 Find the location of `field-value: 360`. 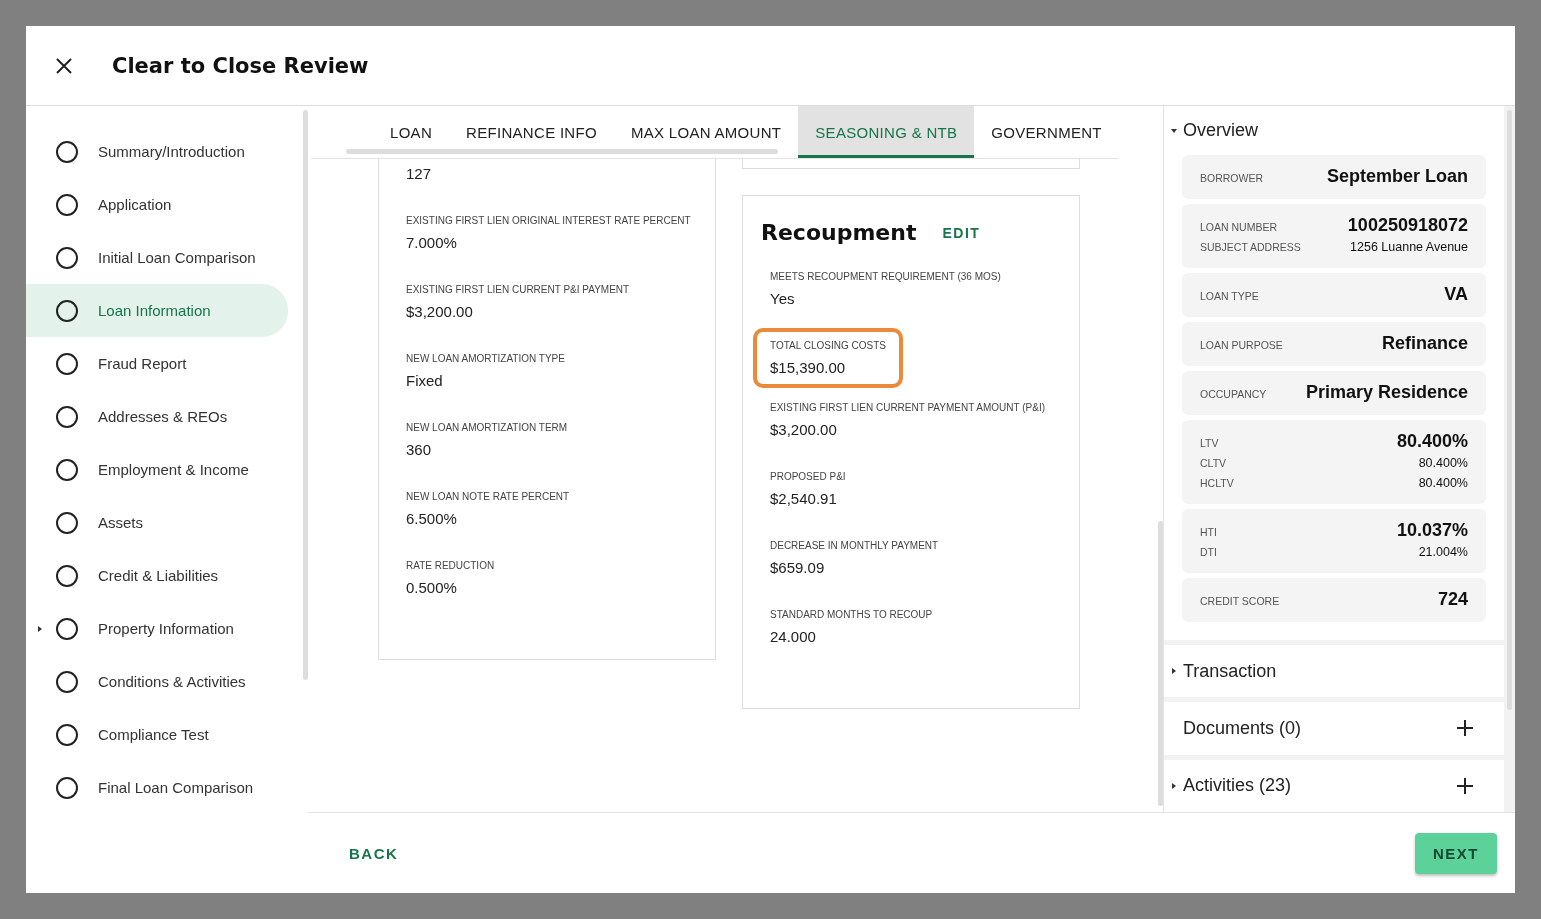

field-value: 360 is located at coordinates (419, 449).